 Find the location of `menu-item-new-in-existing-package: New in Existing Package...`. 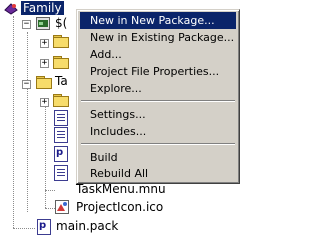

menu-item-new-in-existing-package: New in Existing Package... is located at coordinates (158, 37).